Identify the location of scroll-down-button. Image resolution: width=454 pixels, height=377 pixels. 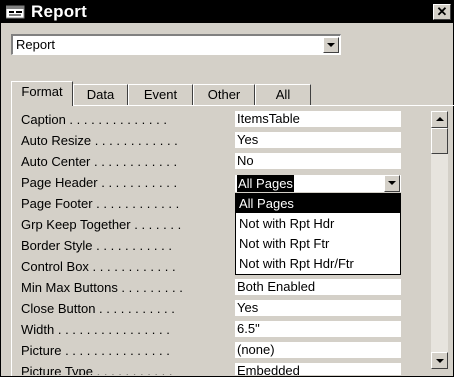
(439, 360).